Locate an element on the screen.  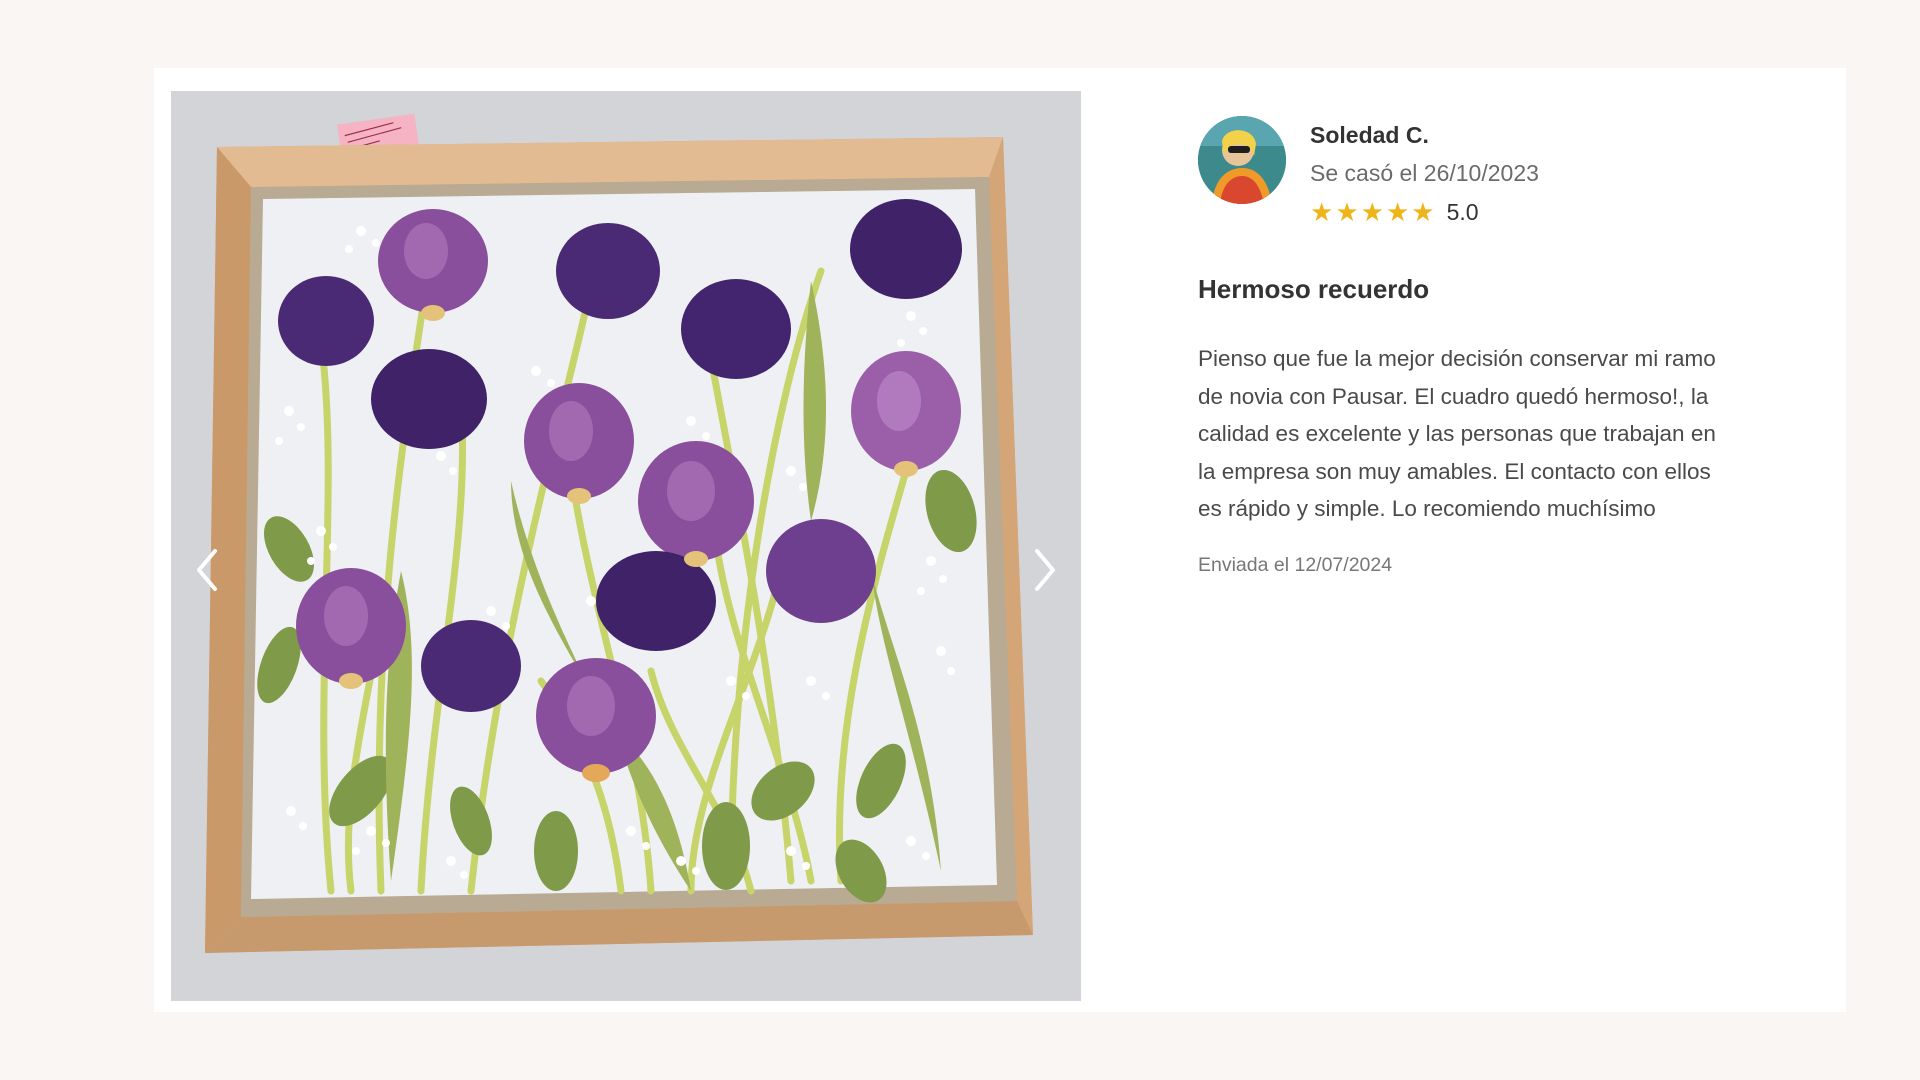
review-title: Hermoso recuerdo is located at coordinates (1314, 289).